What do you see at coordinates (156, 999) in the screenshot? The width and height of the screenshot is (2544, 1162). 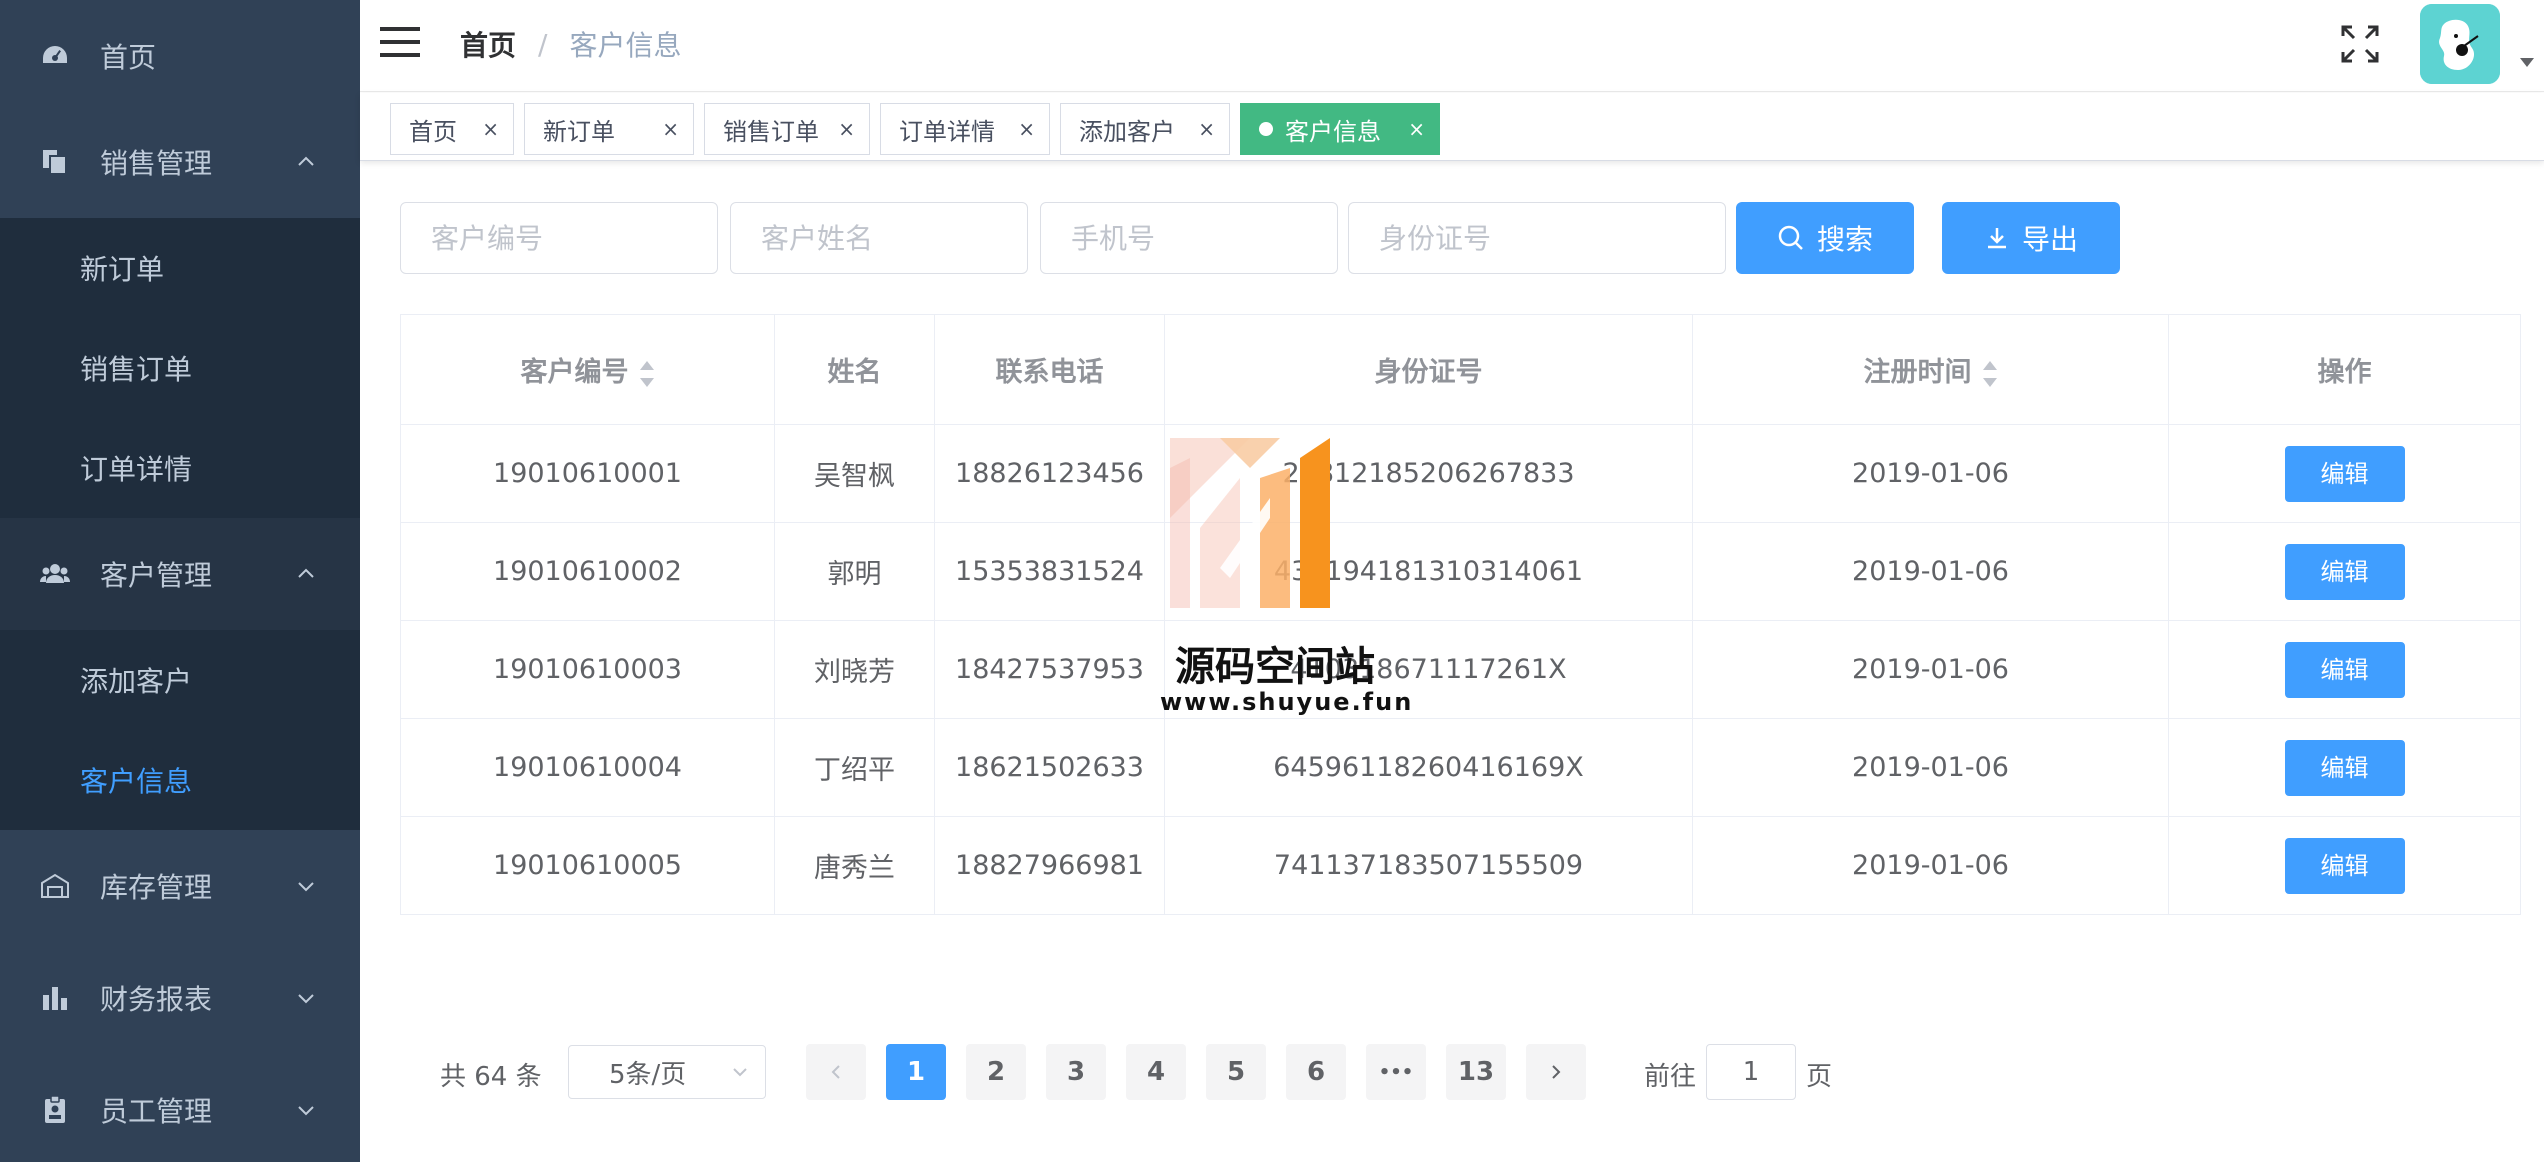 I see `menu-label-finance: 财务报表` at bounding box center [156, 999].